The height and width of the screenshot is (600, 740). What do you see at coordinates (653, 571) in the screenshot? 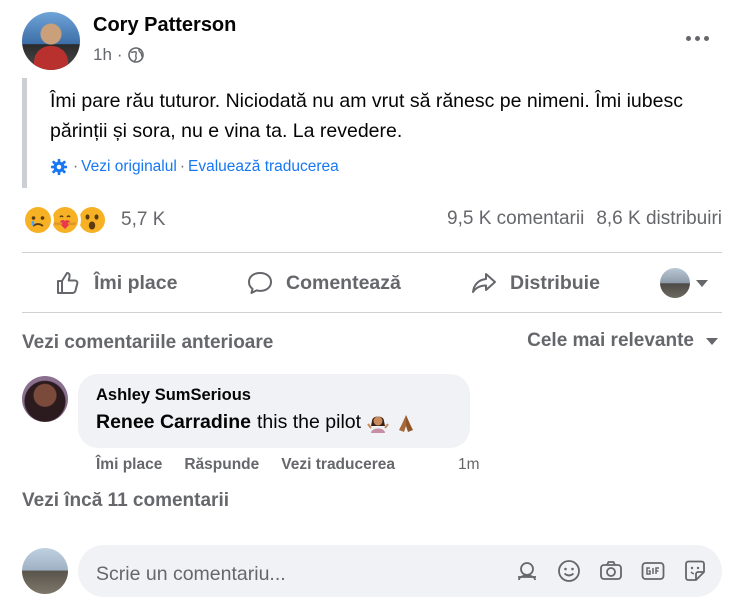
I see `gif-icon` at bounding box center [653, 571].